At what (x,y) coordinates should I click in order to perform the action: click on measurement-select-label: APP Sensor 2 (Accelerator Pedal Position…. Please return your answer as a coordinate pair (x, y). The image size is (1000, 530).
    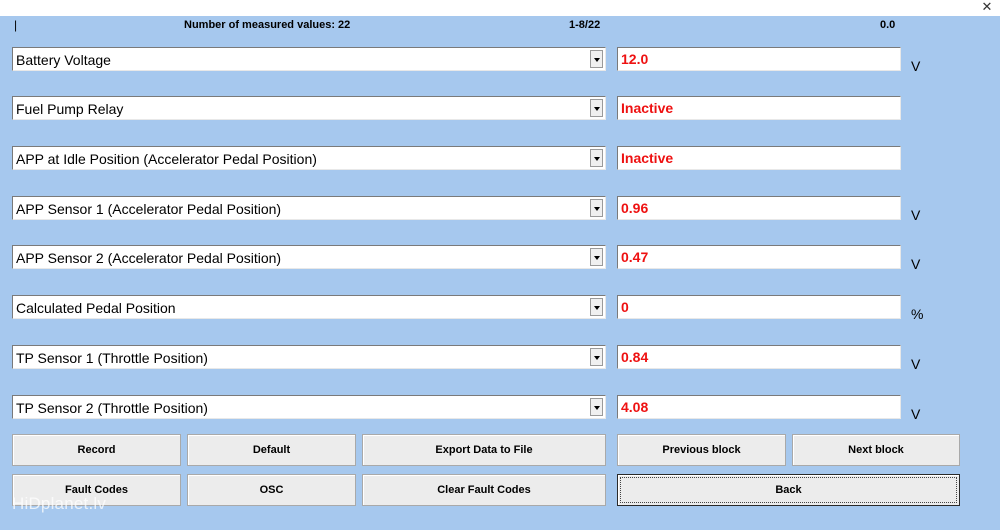
    Looking at the image, I should click on (149, 258).